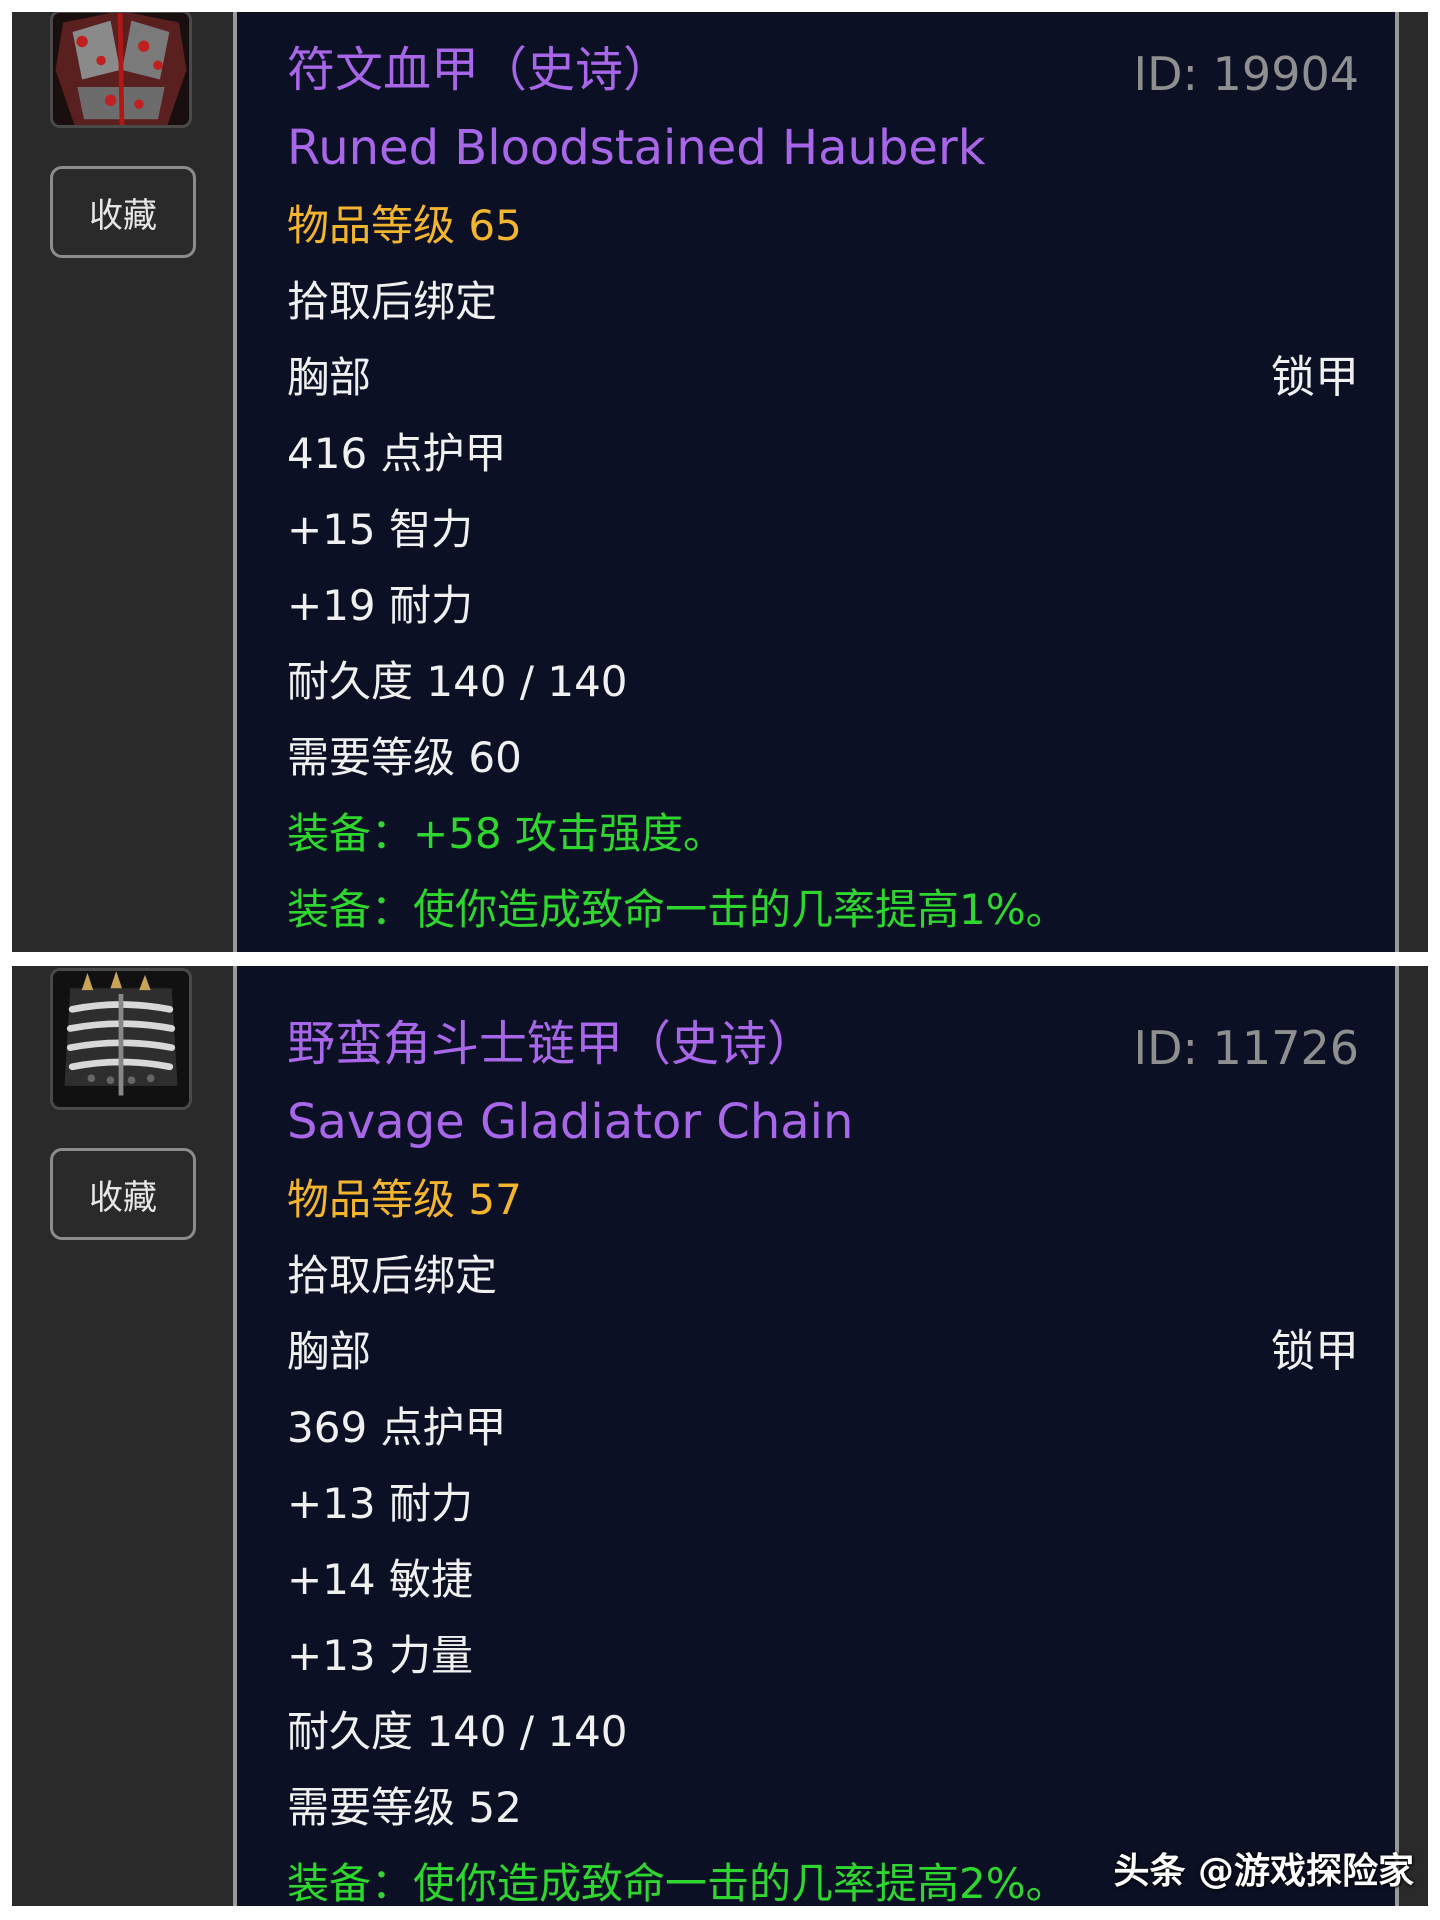  What do you see at coordinates (479, 70) in the screenshot?
I see `item-title: 符文血甲（史诗）` at bounding box center [479, 70].